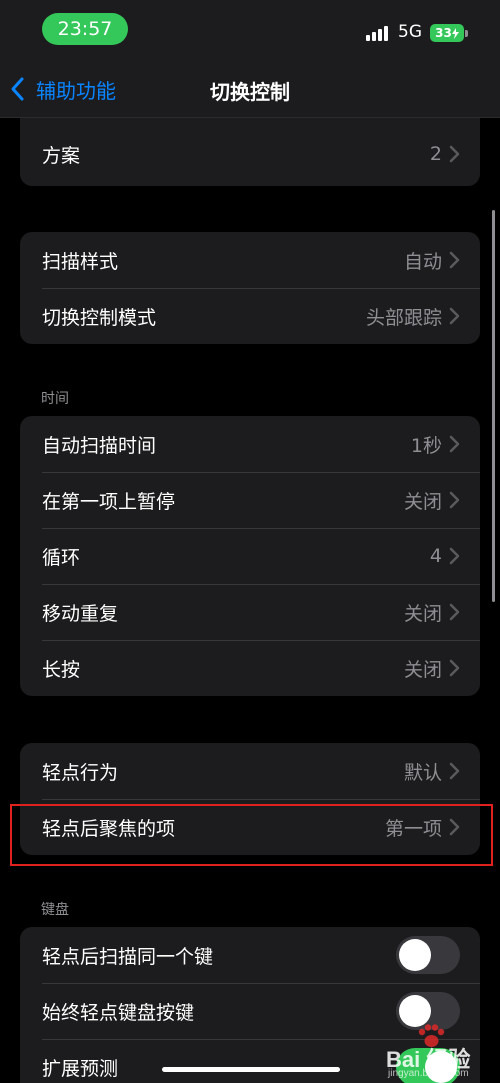 The width and height of the screenshot is (500, 1083). What do you see at coordinates (455, 33) in the screenshot?
I see `charging-bolt-icon` at bounding box center [455, 33].